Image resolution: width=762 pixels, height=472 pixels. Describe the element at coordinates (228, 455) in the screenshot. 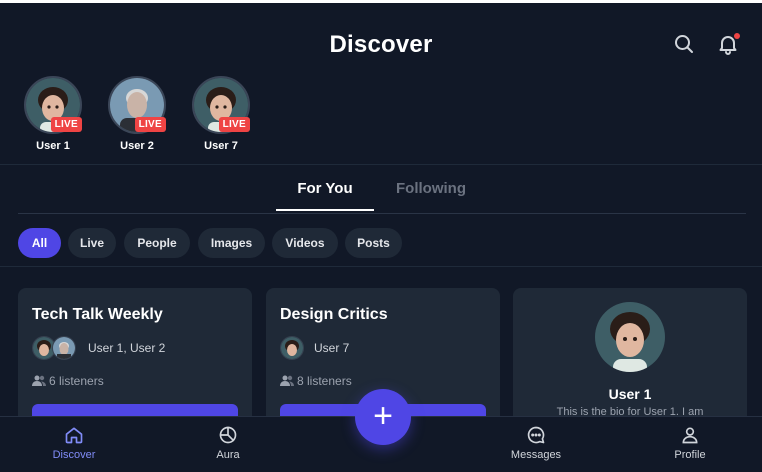

I see `nav-label: Aura` at that location.